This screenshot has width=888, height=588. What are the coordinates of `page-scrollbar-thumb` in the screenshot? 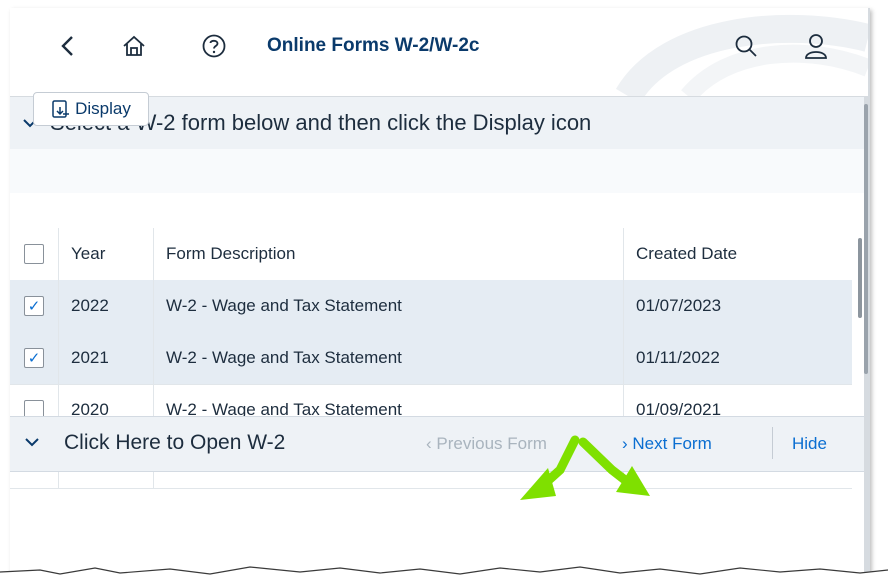 It's located at (866, 239).